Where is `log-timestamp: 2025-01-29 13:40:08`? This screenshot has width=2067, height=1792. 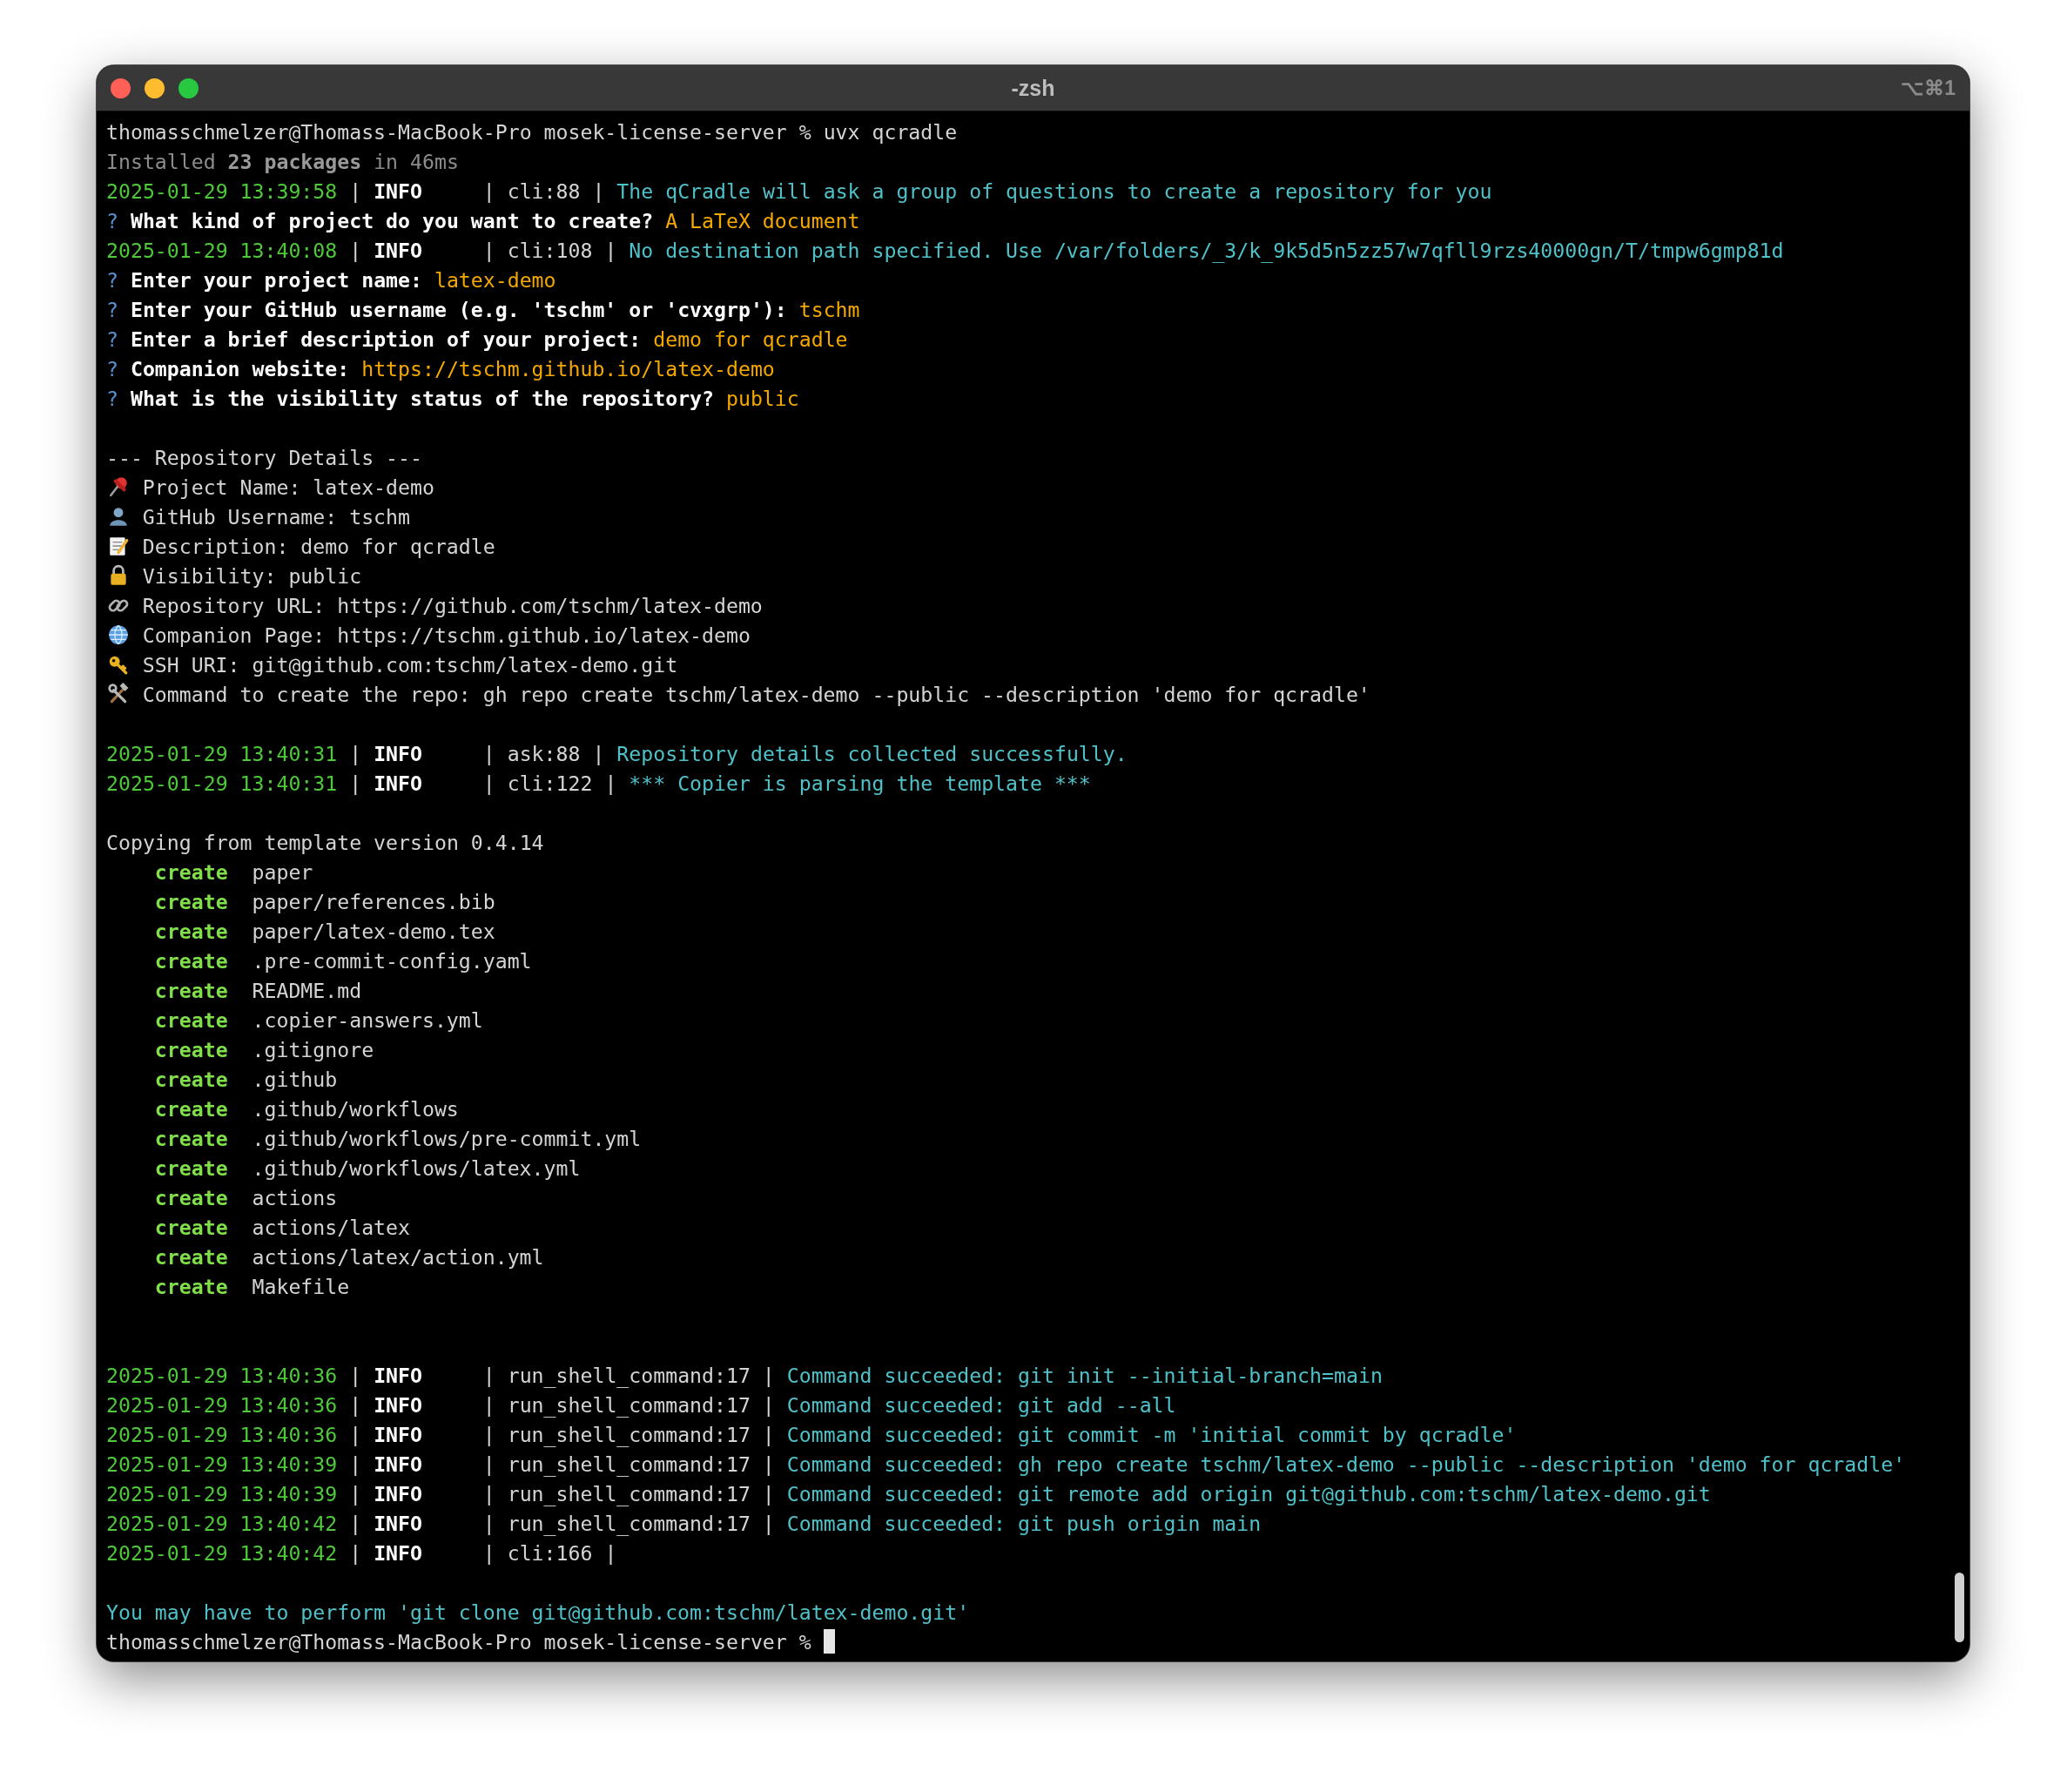
log-timestamp: 2025-01-29 13:40:08 is located at coordinates (222, 250).